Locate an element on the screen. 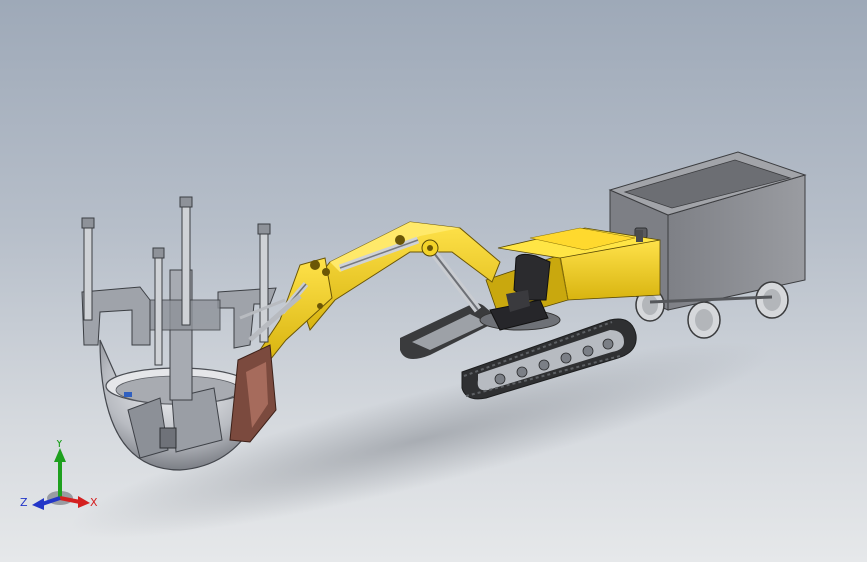 This screenshot has height=562, width=867. tree-spade-attachment is located at coordinates (191, 333).